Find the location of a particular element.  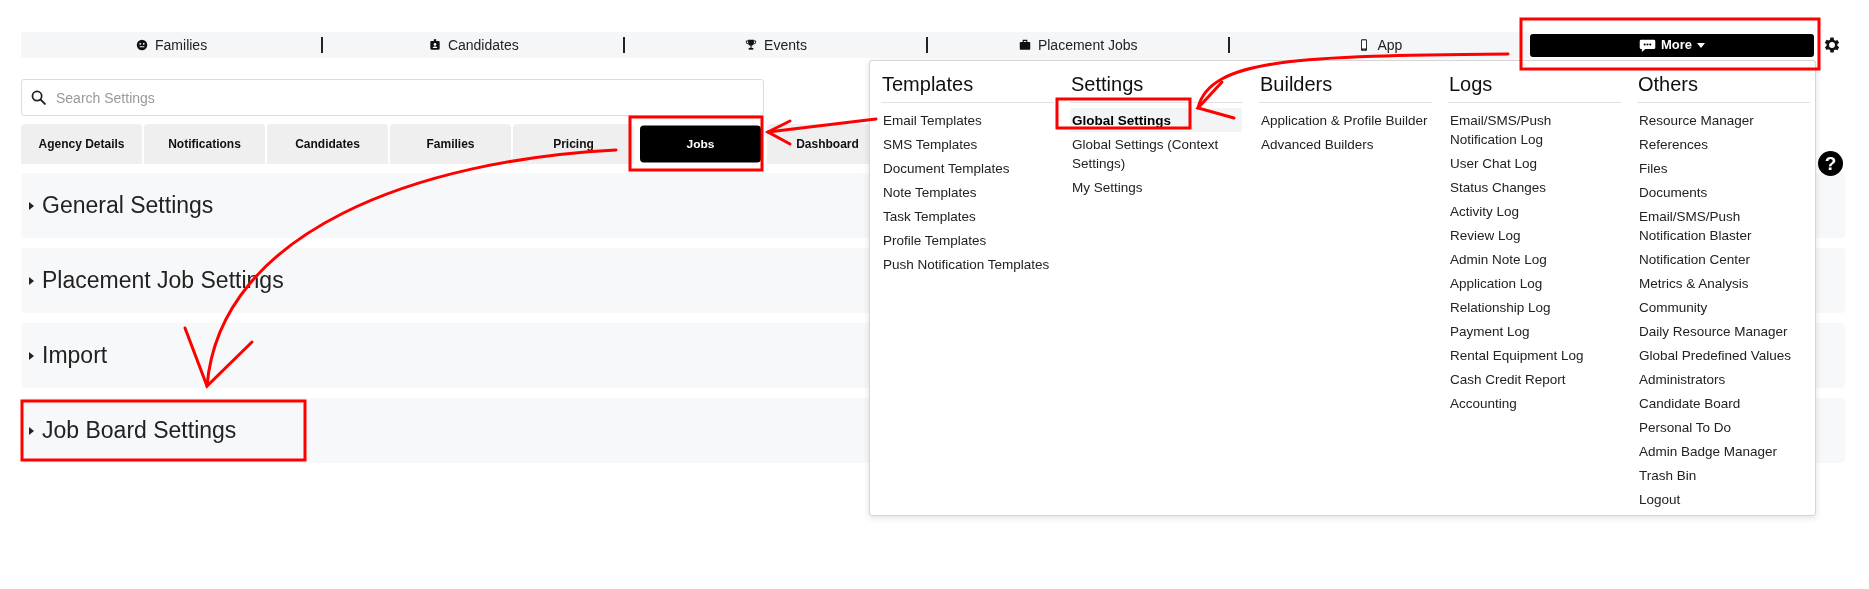

section-title: Job Board Settings is located at coordinates (139, 431).